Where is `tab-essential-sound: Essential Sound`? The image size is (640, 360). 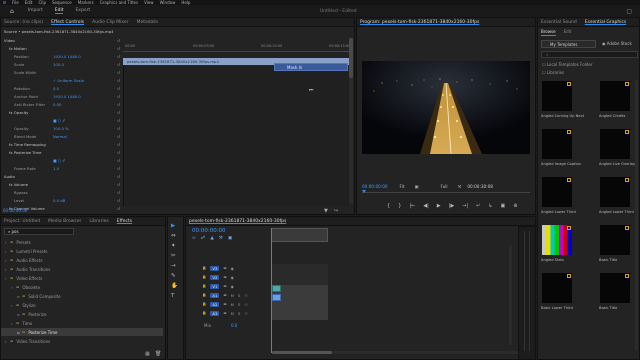 tab-essential-sound: Essential Sound is located at coordinates (559, 22).